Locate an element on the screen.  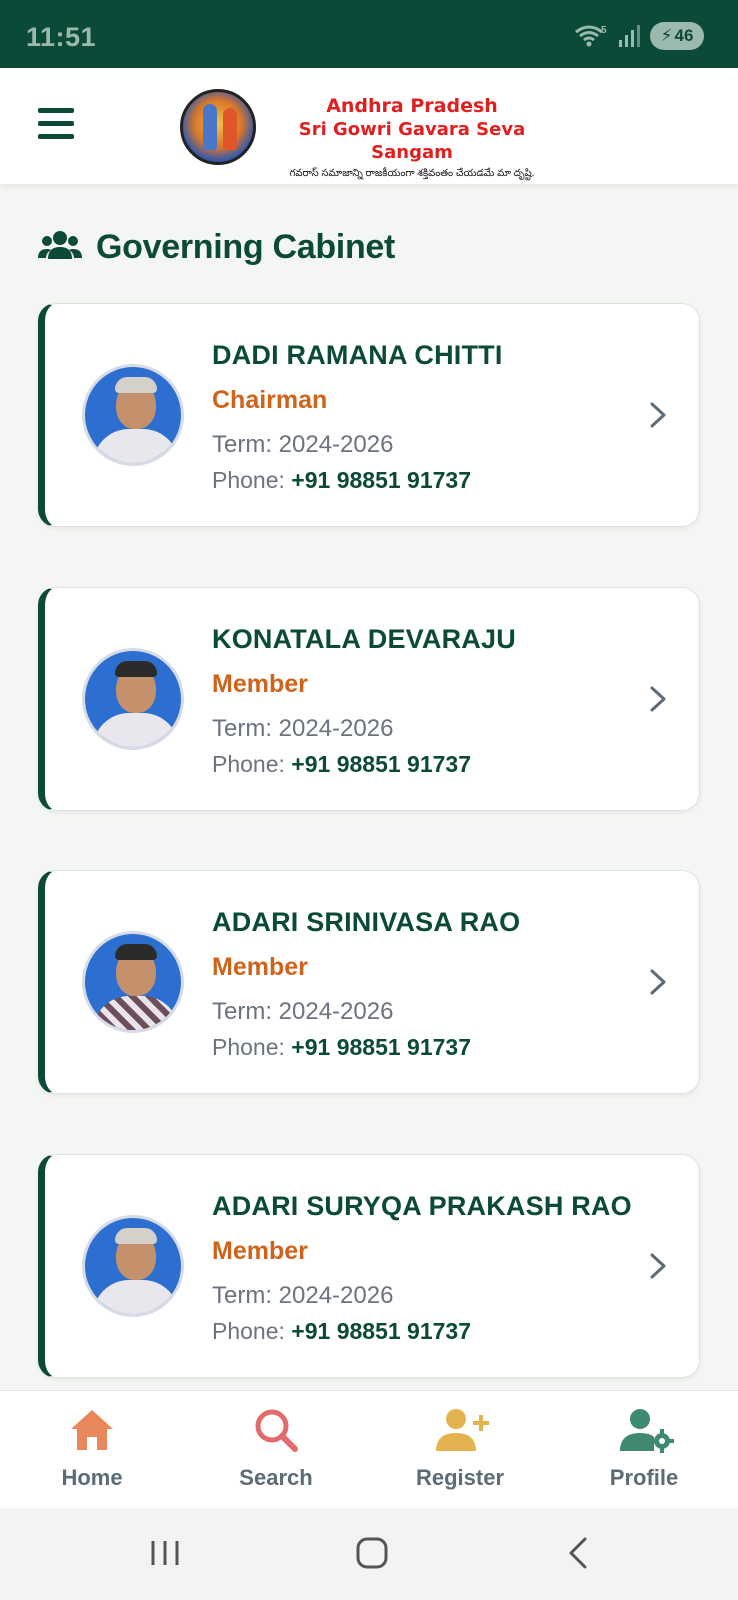
nav-register-label: Register is located at coordinates (460, 1477).